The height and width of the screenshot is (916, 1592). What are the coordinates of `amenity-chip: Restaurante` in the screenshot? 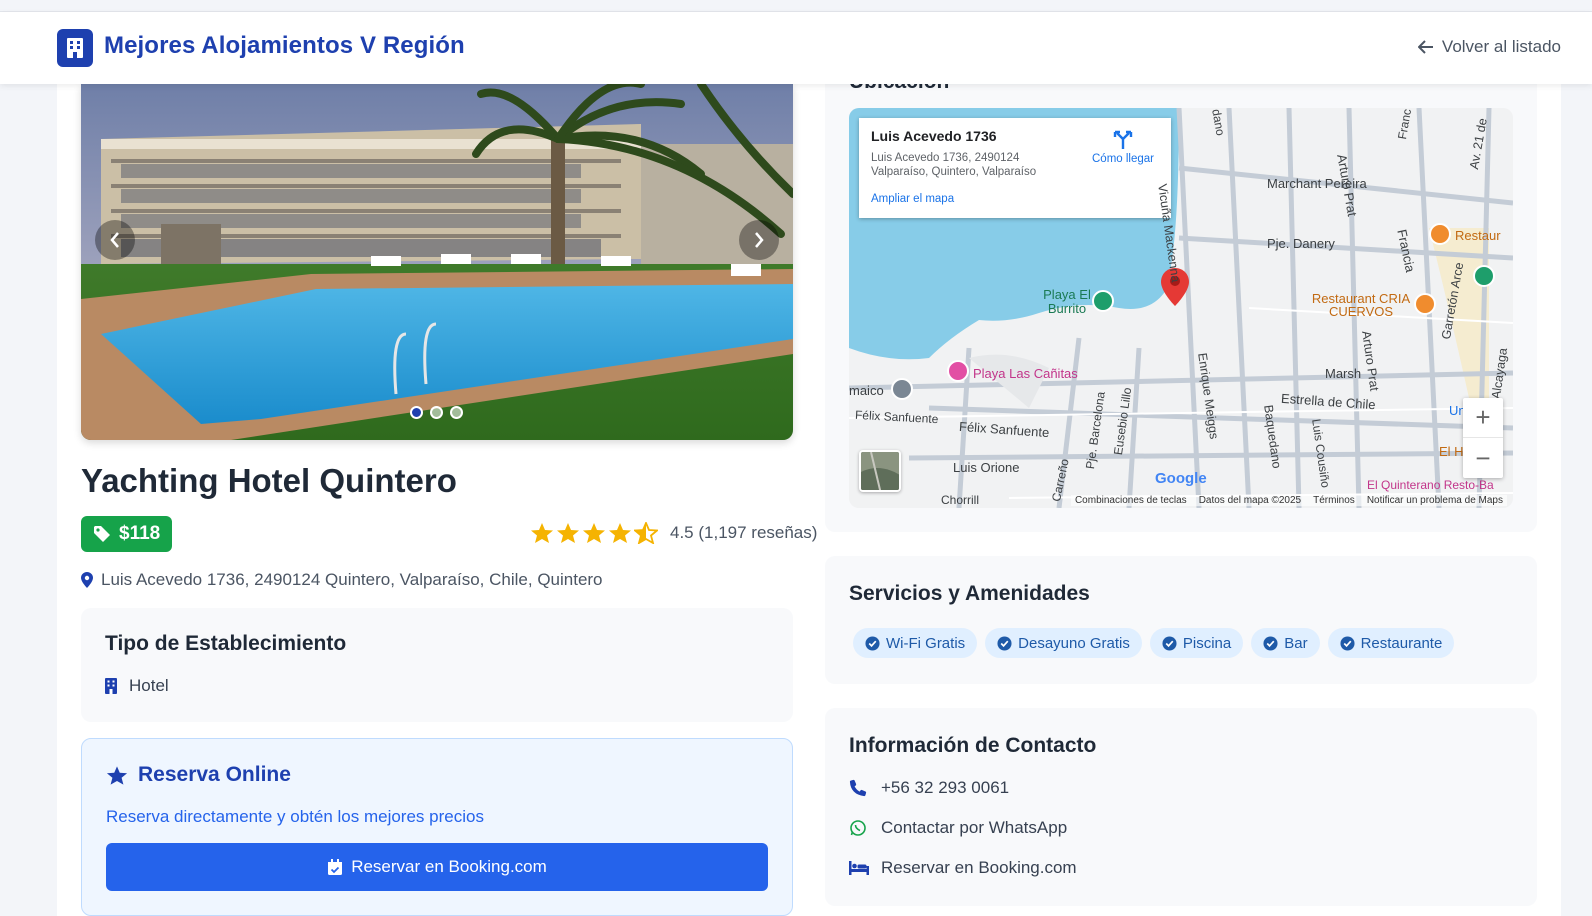 It's located at (1391, 643).